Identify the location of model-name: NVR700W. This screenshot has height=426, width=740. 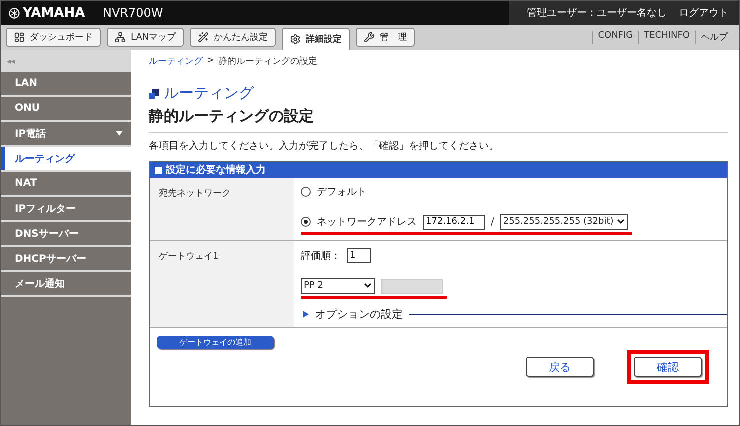
(133, 13).